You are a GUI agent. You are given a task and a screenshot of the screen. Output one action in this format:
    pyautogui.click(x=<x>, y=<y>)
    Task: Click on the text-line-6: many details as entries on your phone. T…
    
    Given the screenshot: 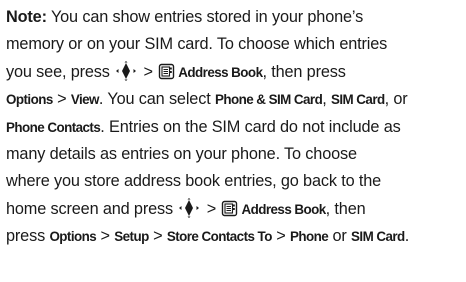 What is the action you would take?
    pyautogui.click(x=181, y=153)
    